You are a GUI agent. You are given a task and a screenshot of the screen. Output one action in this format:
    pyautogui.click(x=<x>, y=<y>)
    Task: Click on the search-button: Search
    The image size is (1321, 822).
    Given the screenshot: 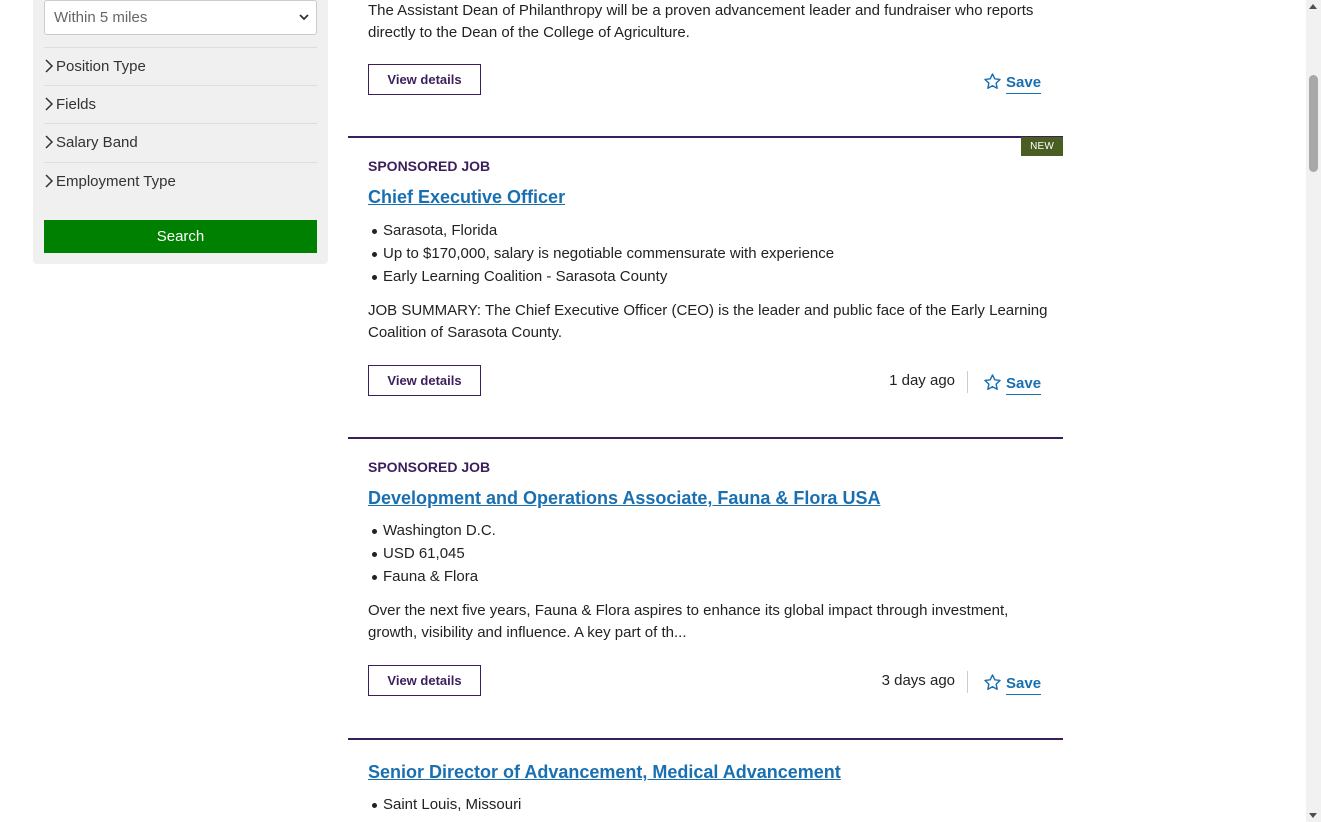 What is the action you would take?
    pyautogui.click(x=180, y=236)
    